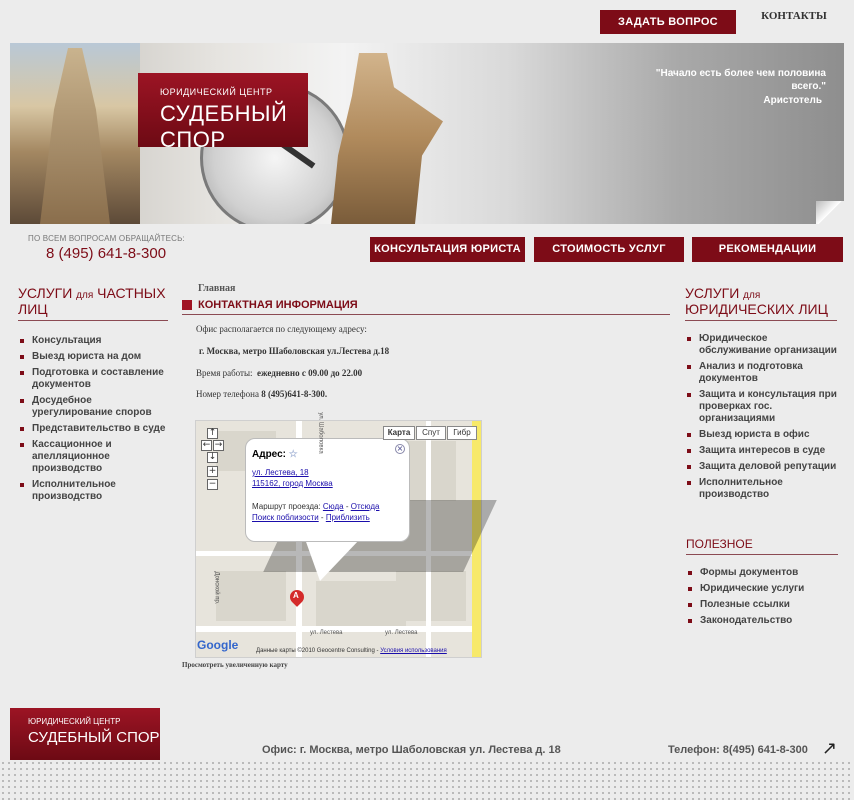  Describe the element at coordinates (106, 253) in the screenshot. I see `contact-phone: 8 (495) 641-8-300` at that location.